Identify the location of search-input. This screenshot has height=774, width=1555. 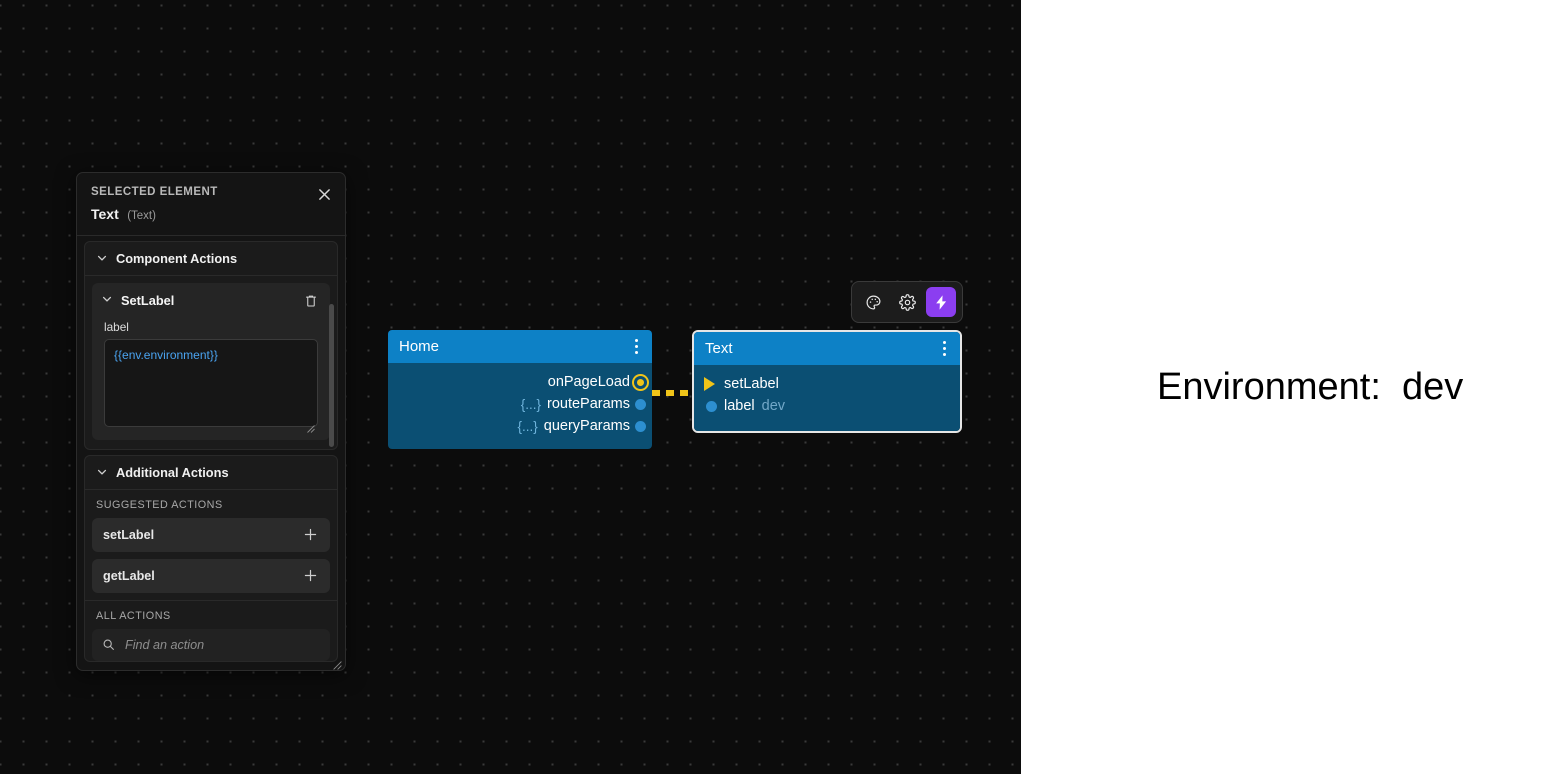
(221, 644).